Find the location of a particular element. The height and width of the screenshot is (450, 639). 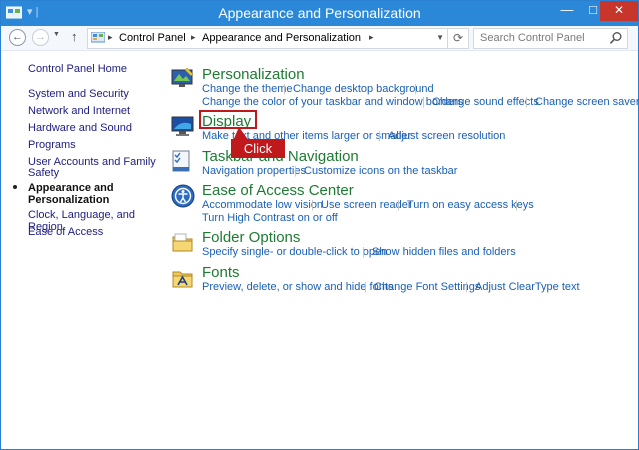

breadcrumb-appearance: Appearance and Personalization is located at coordinates (281, 38).